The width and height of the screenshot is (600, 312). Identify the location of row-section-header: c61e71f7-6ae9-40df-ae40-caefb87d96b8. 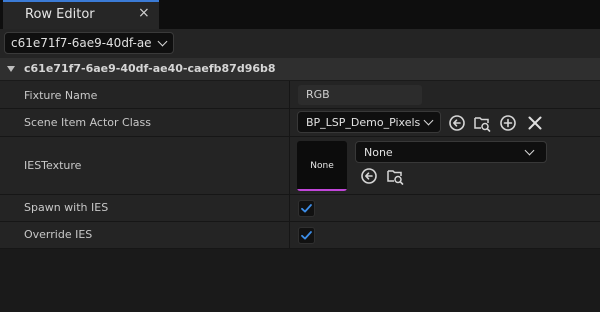
(300, 69).